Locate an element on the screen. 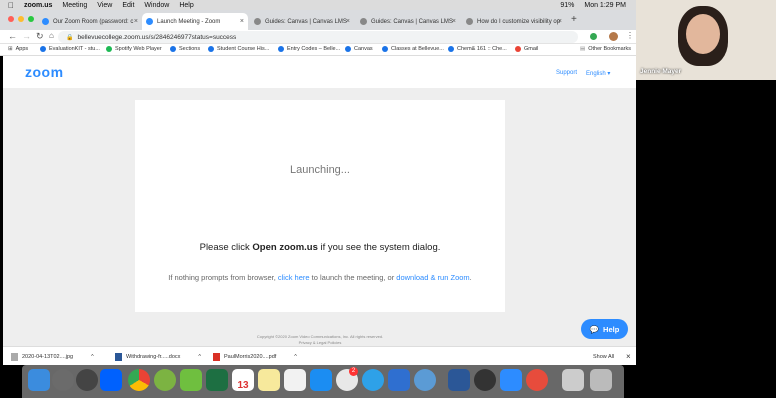  profile-avatar is located at coordinates (613, 36).